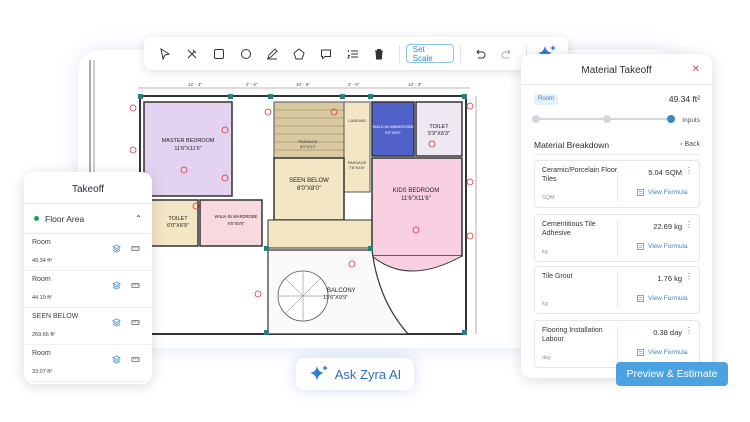 This screenshot has height=422, width=750. What do you see at coordinates (318, 373) in the screenshot?
I see `sparkle-icon` at bounding box center [318, 373].